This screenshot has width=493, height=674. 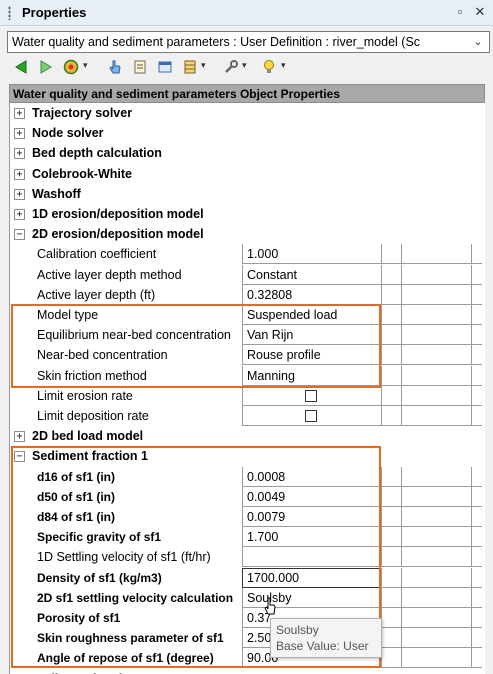 What do you see at coordinates (85, 65) in the screenshot?
I see `globe-options-dropdown-icon: ▾` at bounding box center [85, 65].